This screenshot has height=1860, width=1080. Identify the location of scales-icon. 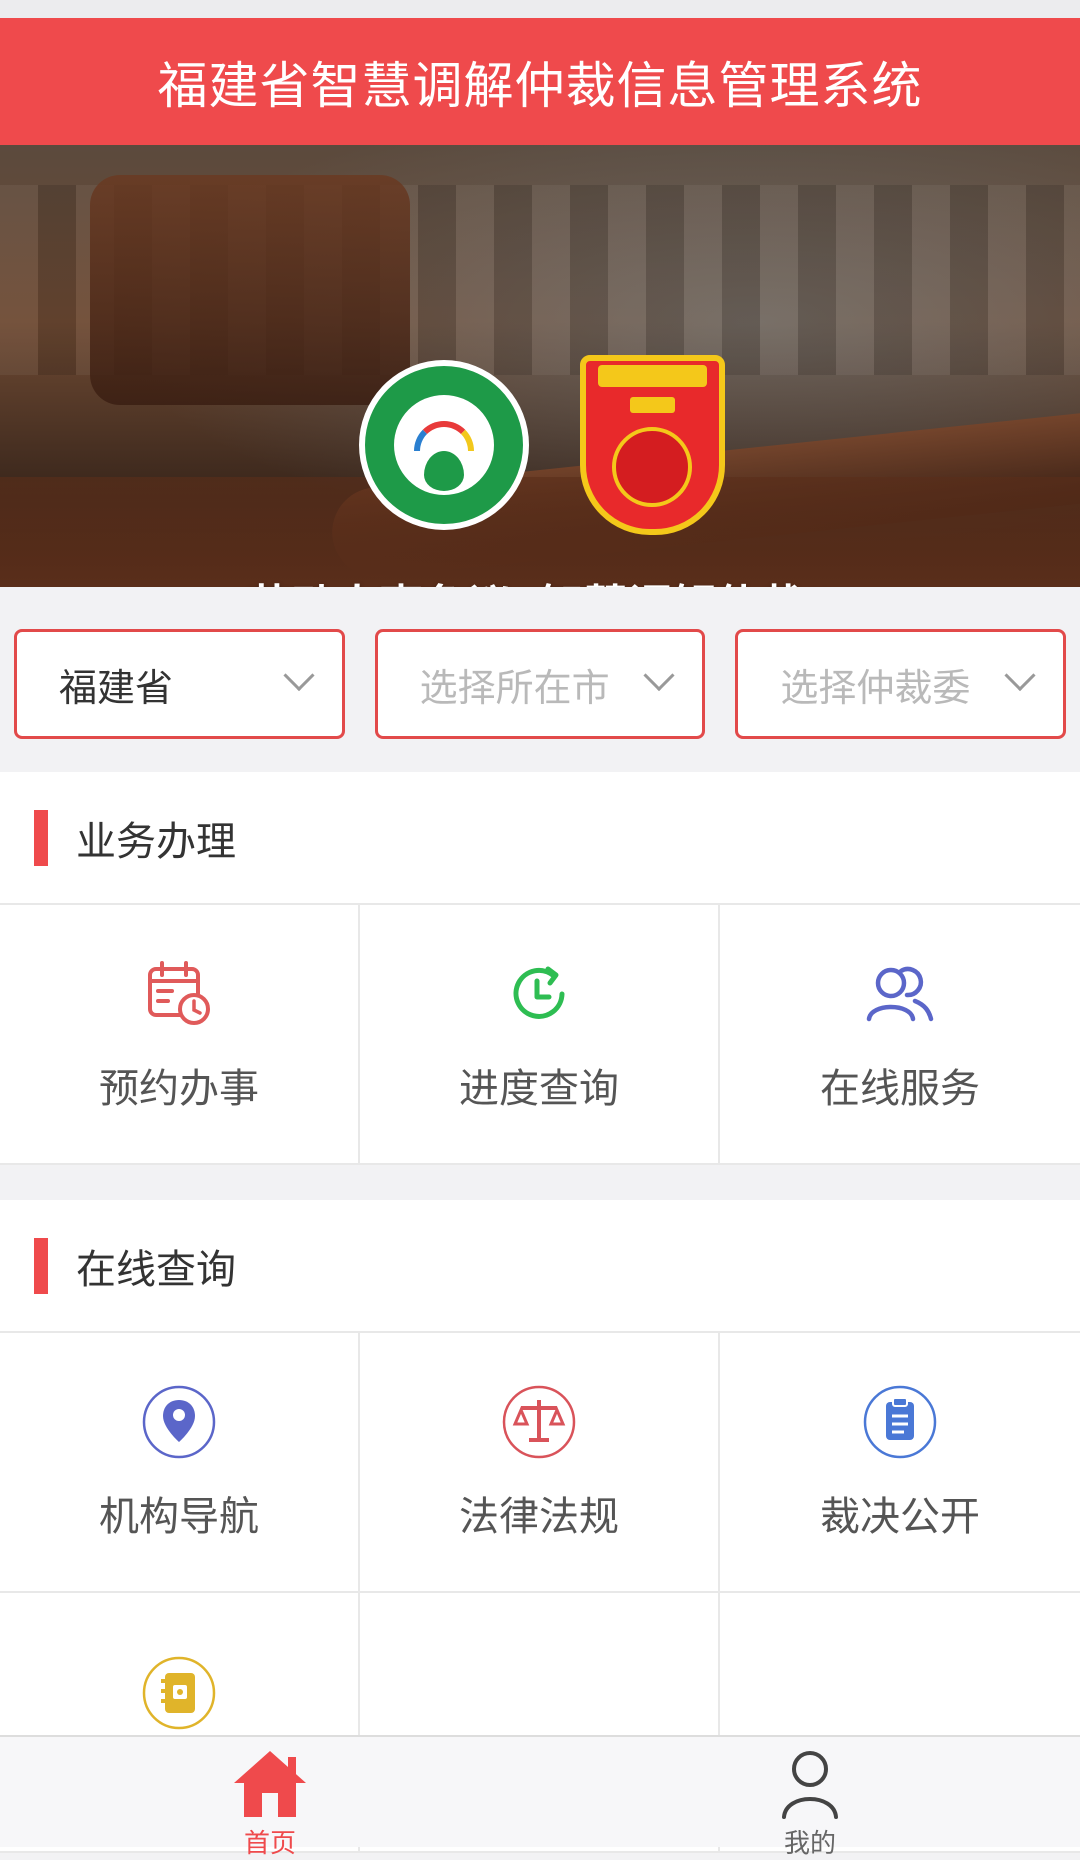
(539, 1422).